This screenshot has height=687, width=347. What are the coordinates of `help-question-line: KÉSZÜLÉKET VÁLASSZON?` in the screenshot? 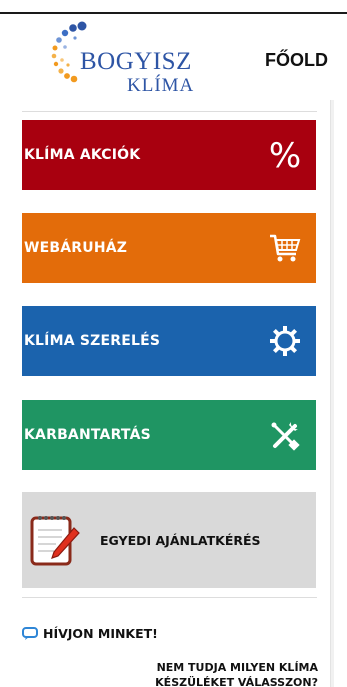 It's located at (236, 681).